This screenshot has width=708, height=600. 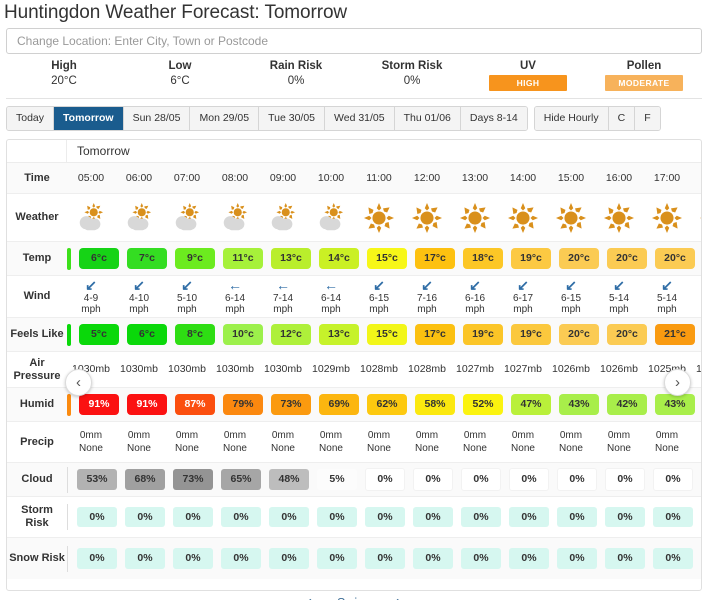 What do you see at coordinates (31, 119) in the screenshot?
I see `tab-today: Today` at bounding box center [31, 119].